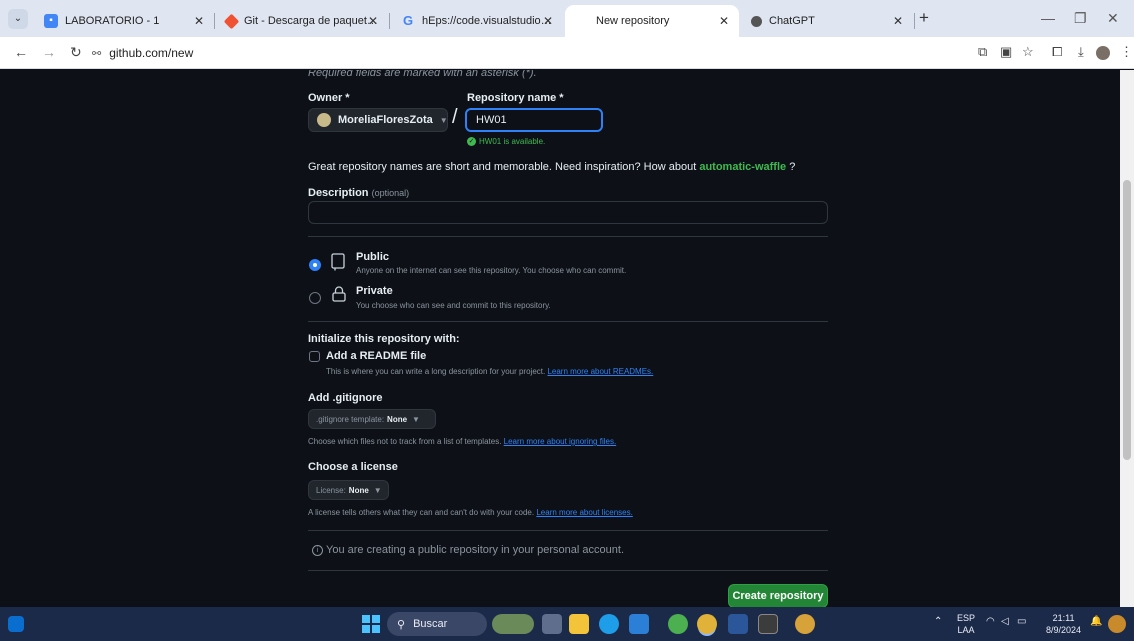 This screenshot has width=1134, height=641. I want to click on classroom-icon: ▪, so click(51, 21).